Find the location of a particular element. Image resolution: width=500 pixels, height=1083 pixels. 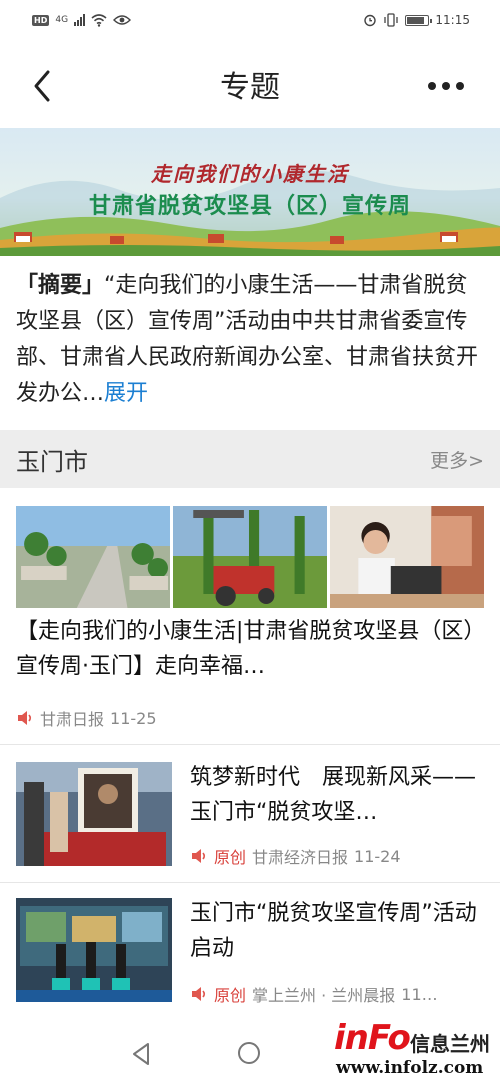

status-right: 11:15 is located at coordinates (416, 20).